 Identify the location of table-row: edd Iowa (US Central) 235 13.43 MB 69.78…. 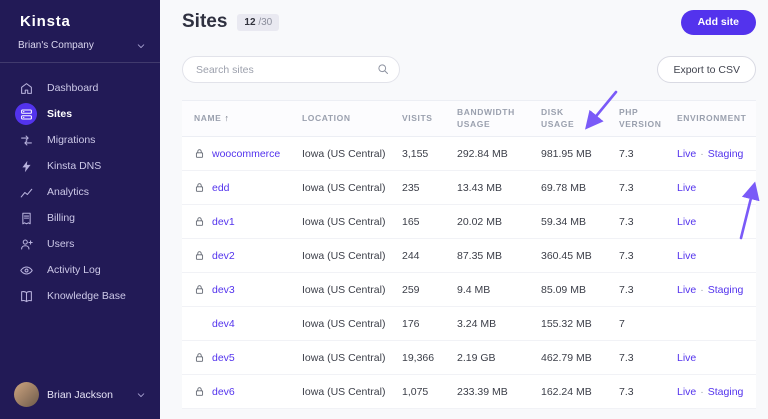
(469, 188).